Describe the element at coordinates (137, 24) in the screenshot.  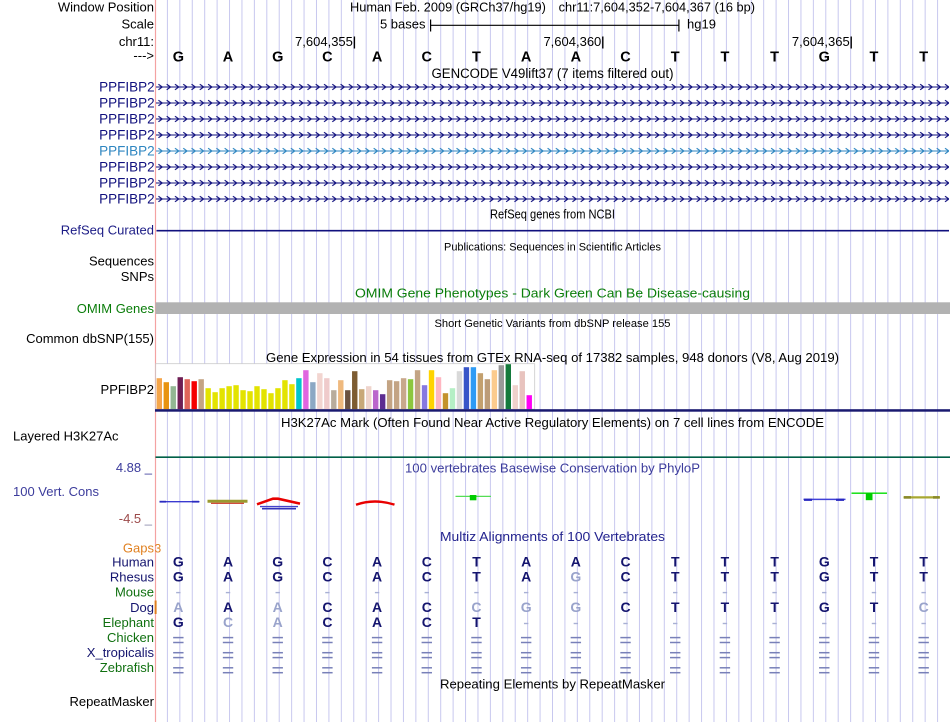
I see `svg-text: Scale` at that location.